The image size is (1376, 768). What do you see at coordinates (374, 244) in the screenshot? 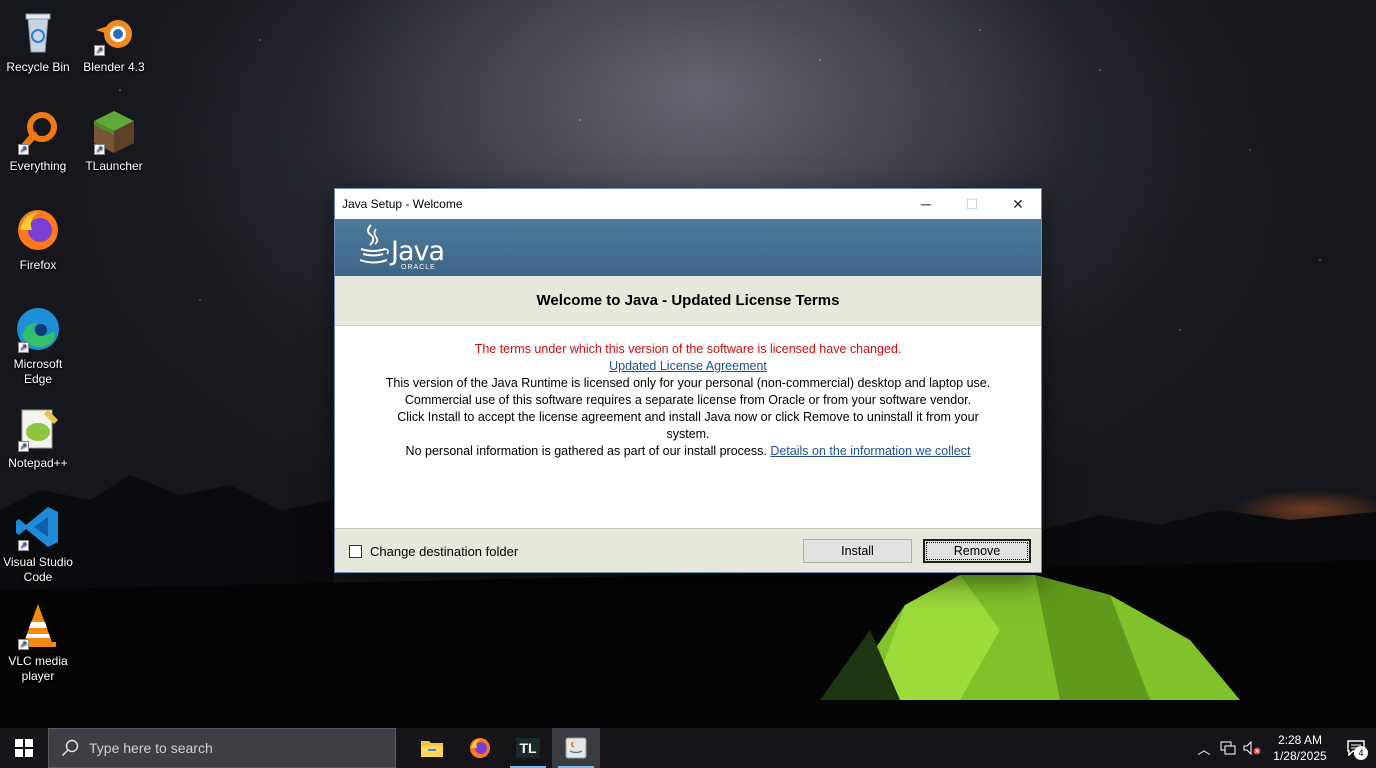
I see `java-cup-icon` at bounding box center [374, 244].